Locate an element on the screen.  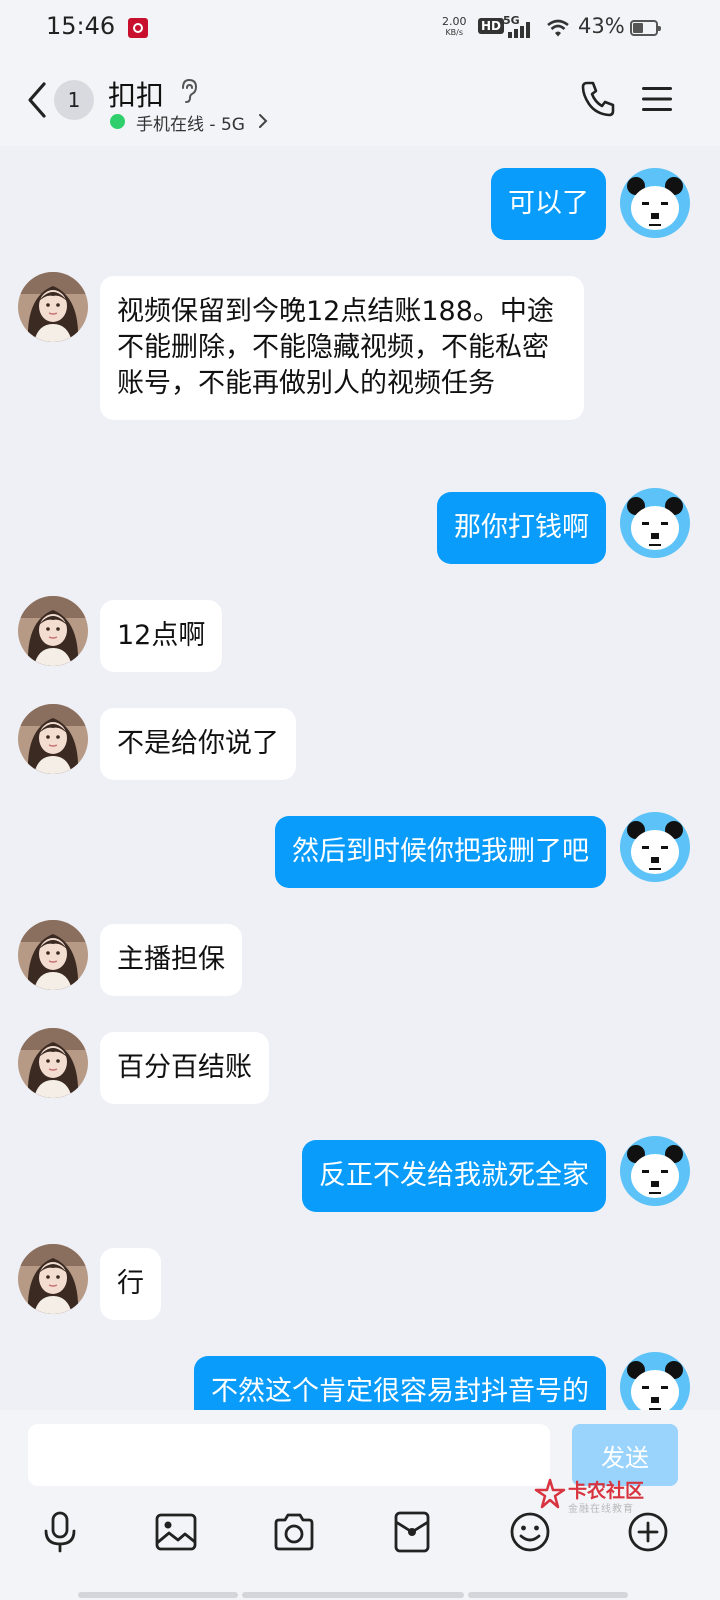
kanong-logo-icon is located at coordinates (550, 1493).